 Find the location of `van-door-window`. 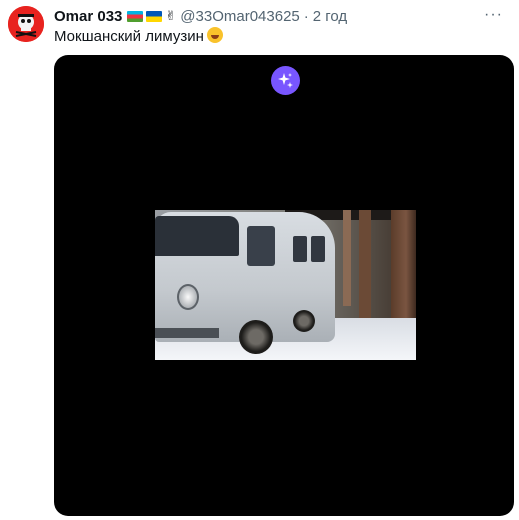

van-door-window is located at coordinates (261, 246).